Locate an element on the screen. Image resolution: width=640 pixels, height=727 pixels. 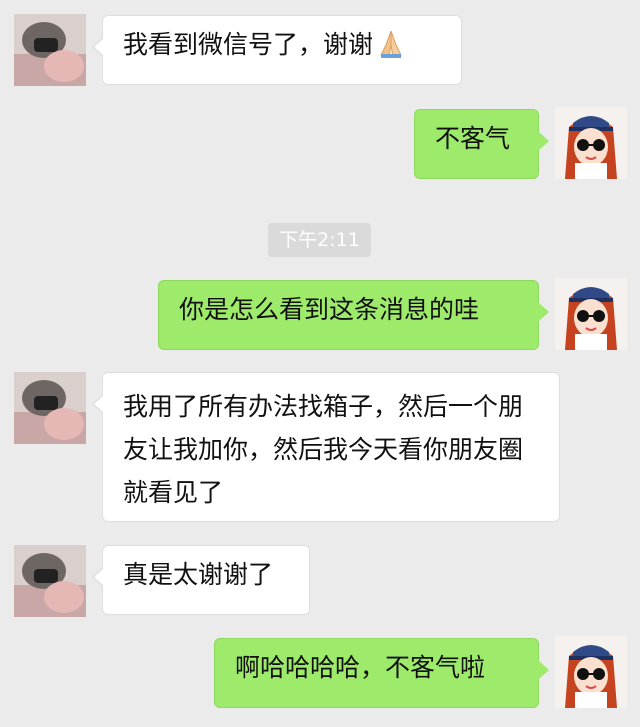
message-bubble: 真是太谢谢了 is located at coordinates (201, 580).